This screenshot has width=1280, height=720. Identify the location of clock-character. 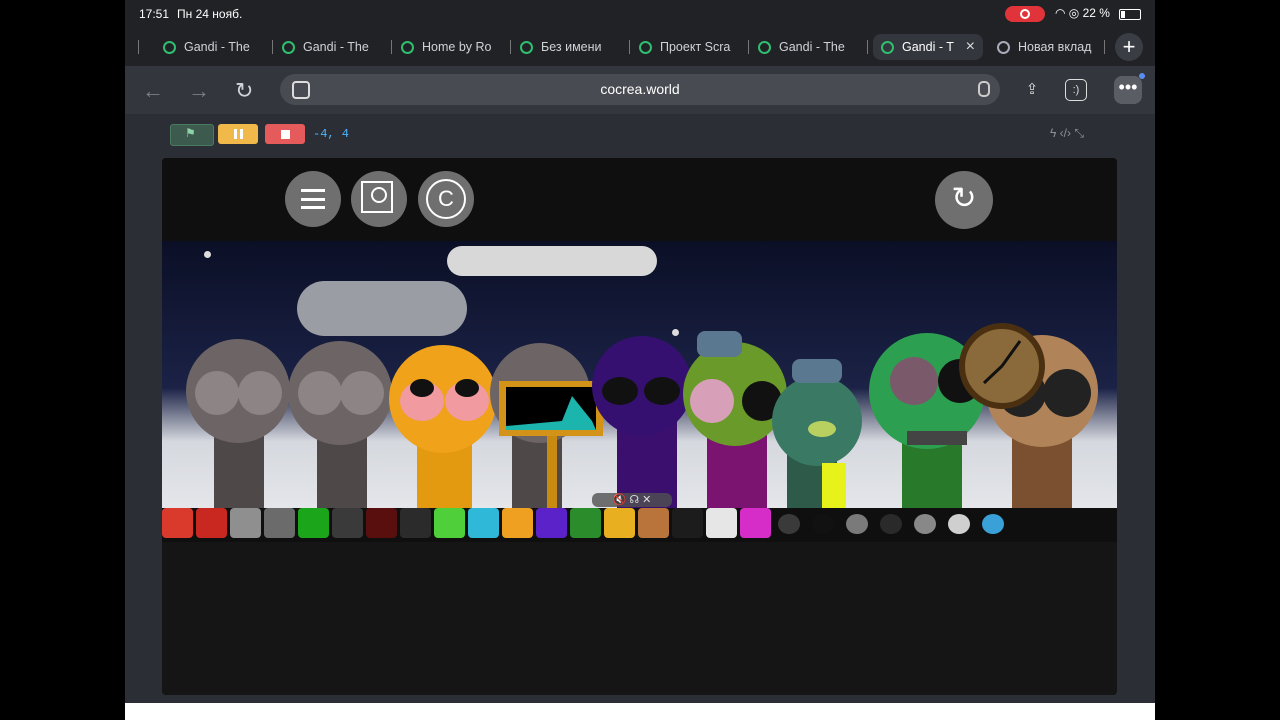
(1028, 415).